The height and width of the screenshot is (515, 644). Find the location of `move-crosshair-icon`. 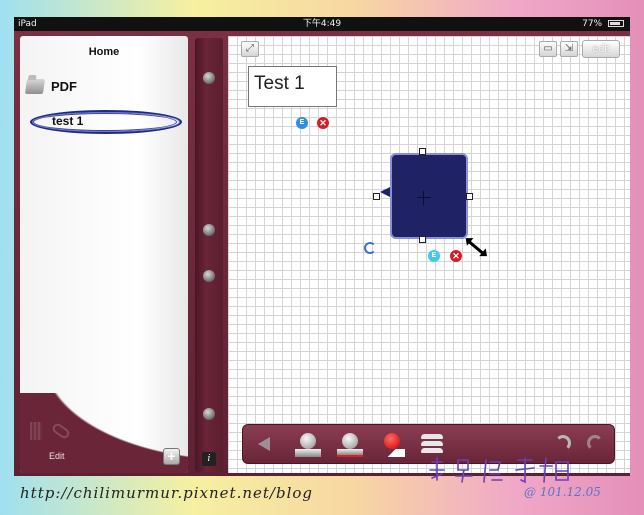

move-crosshair-icon is located at coordinates (424, 198).